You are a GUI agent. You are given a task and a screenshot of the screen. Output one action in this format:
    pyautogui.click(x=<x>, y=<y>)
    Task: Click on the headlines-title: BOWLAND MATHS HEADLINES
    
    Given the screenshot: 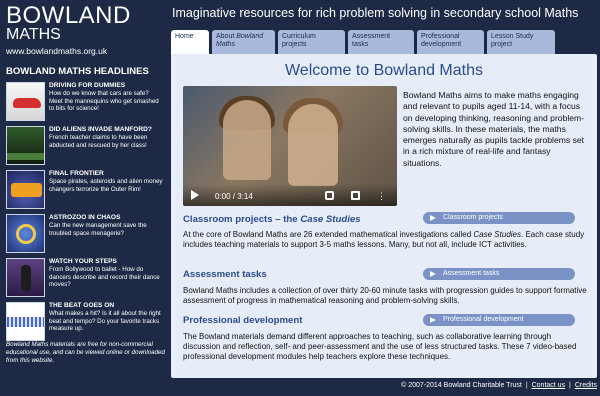 What is the action you would take?
    pyautogui.click(x=77, y=71)
    